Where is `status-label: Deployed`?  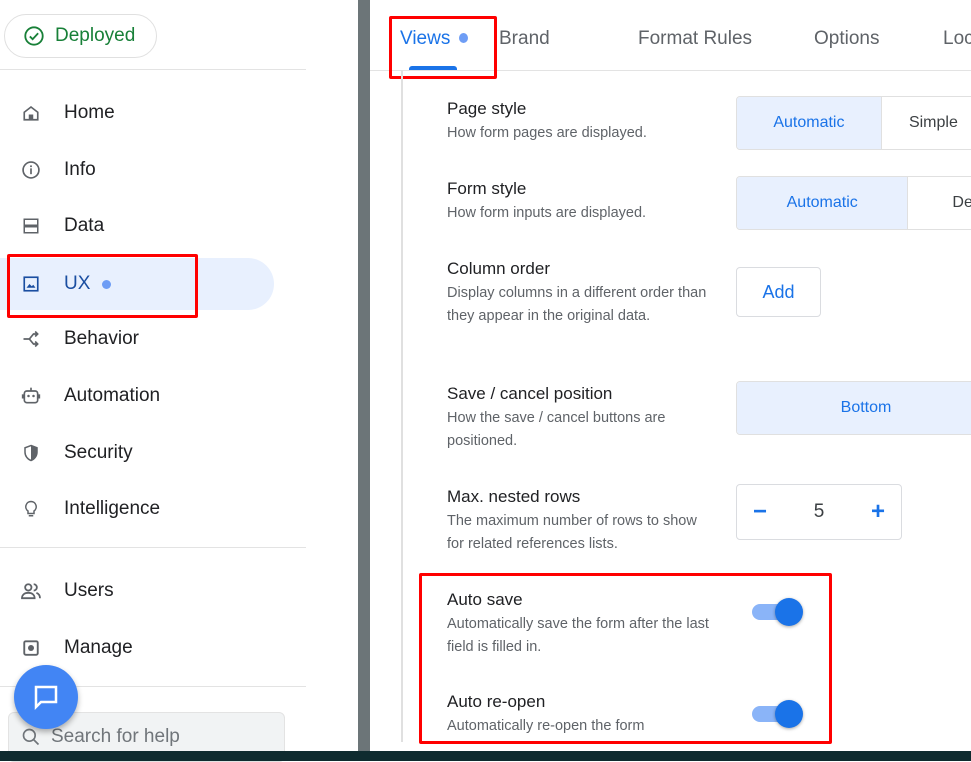 status-label: Deployed is located at coordinates (95, 35).